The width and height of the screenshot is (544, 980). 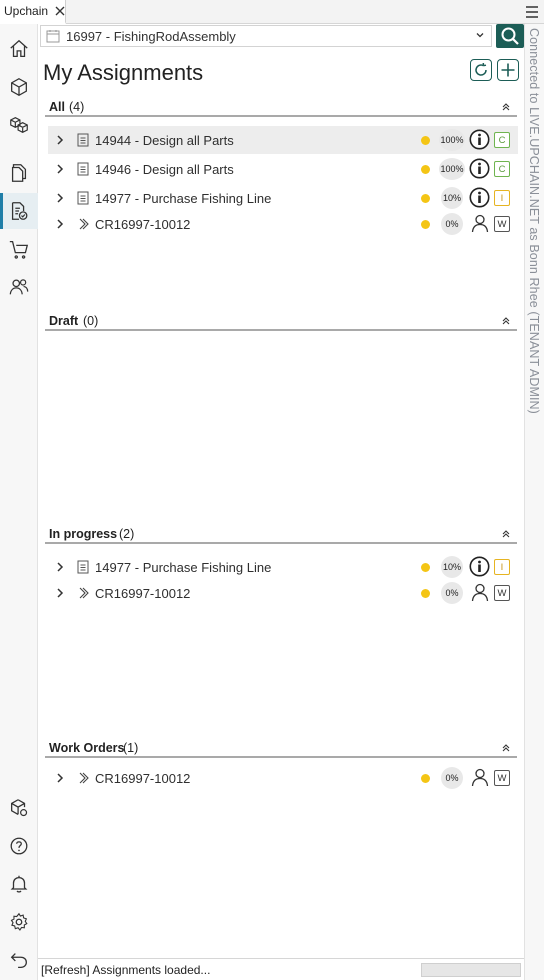 What do you see at coordinates (131, 748) in the screenshot?
I see `section-work-orders-count: (1)` at bounding box center [131, 748].